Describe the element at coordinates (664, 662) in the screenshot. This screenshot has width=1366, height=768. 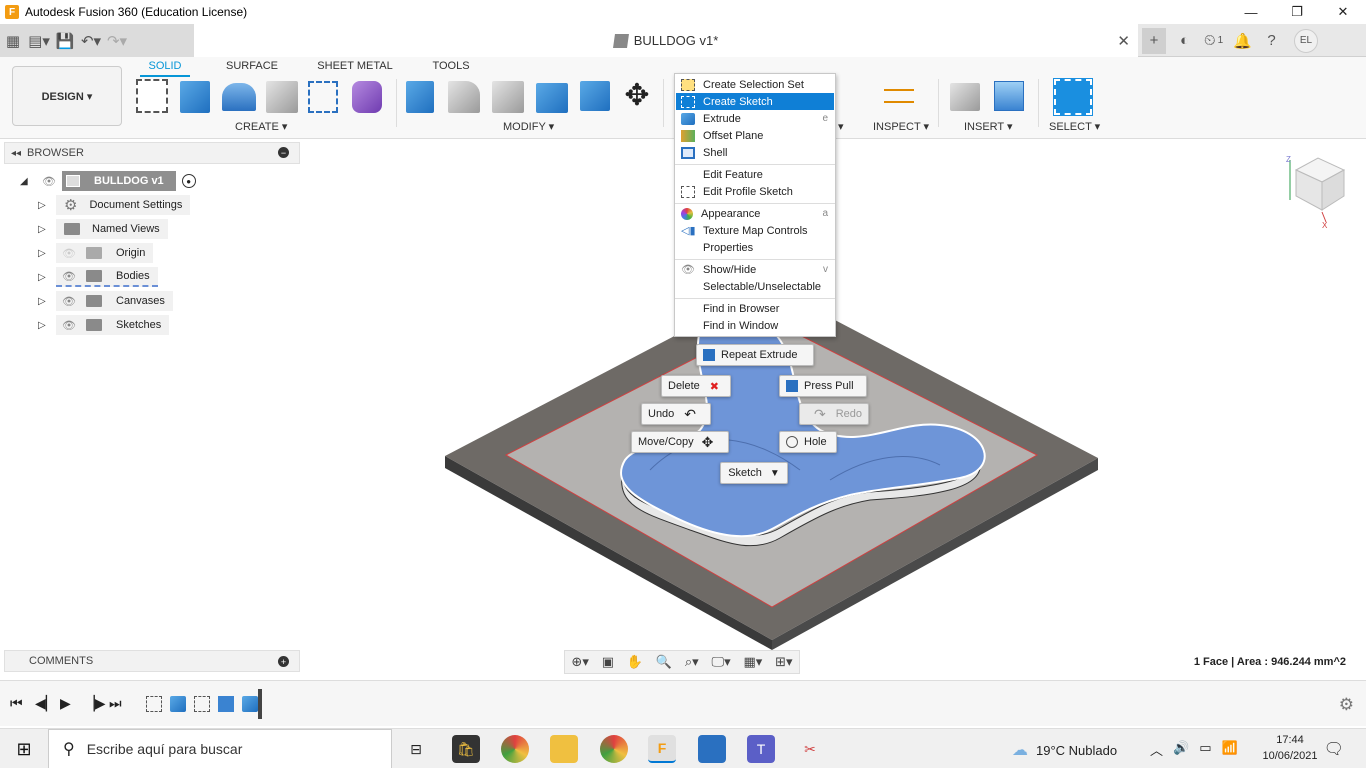
I see `zoom-icon: 🔍` at that location.